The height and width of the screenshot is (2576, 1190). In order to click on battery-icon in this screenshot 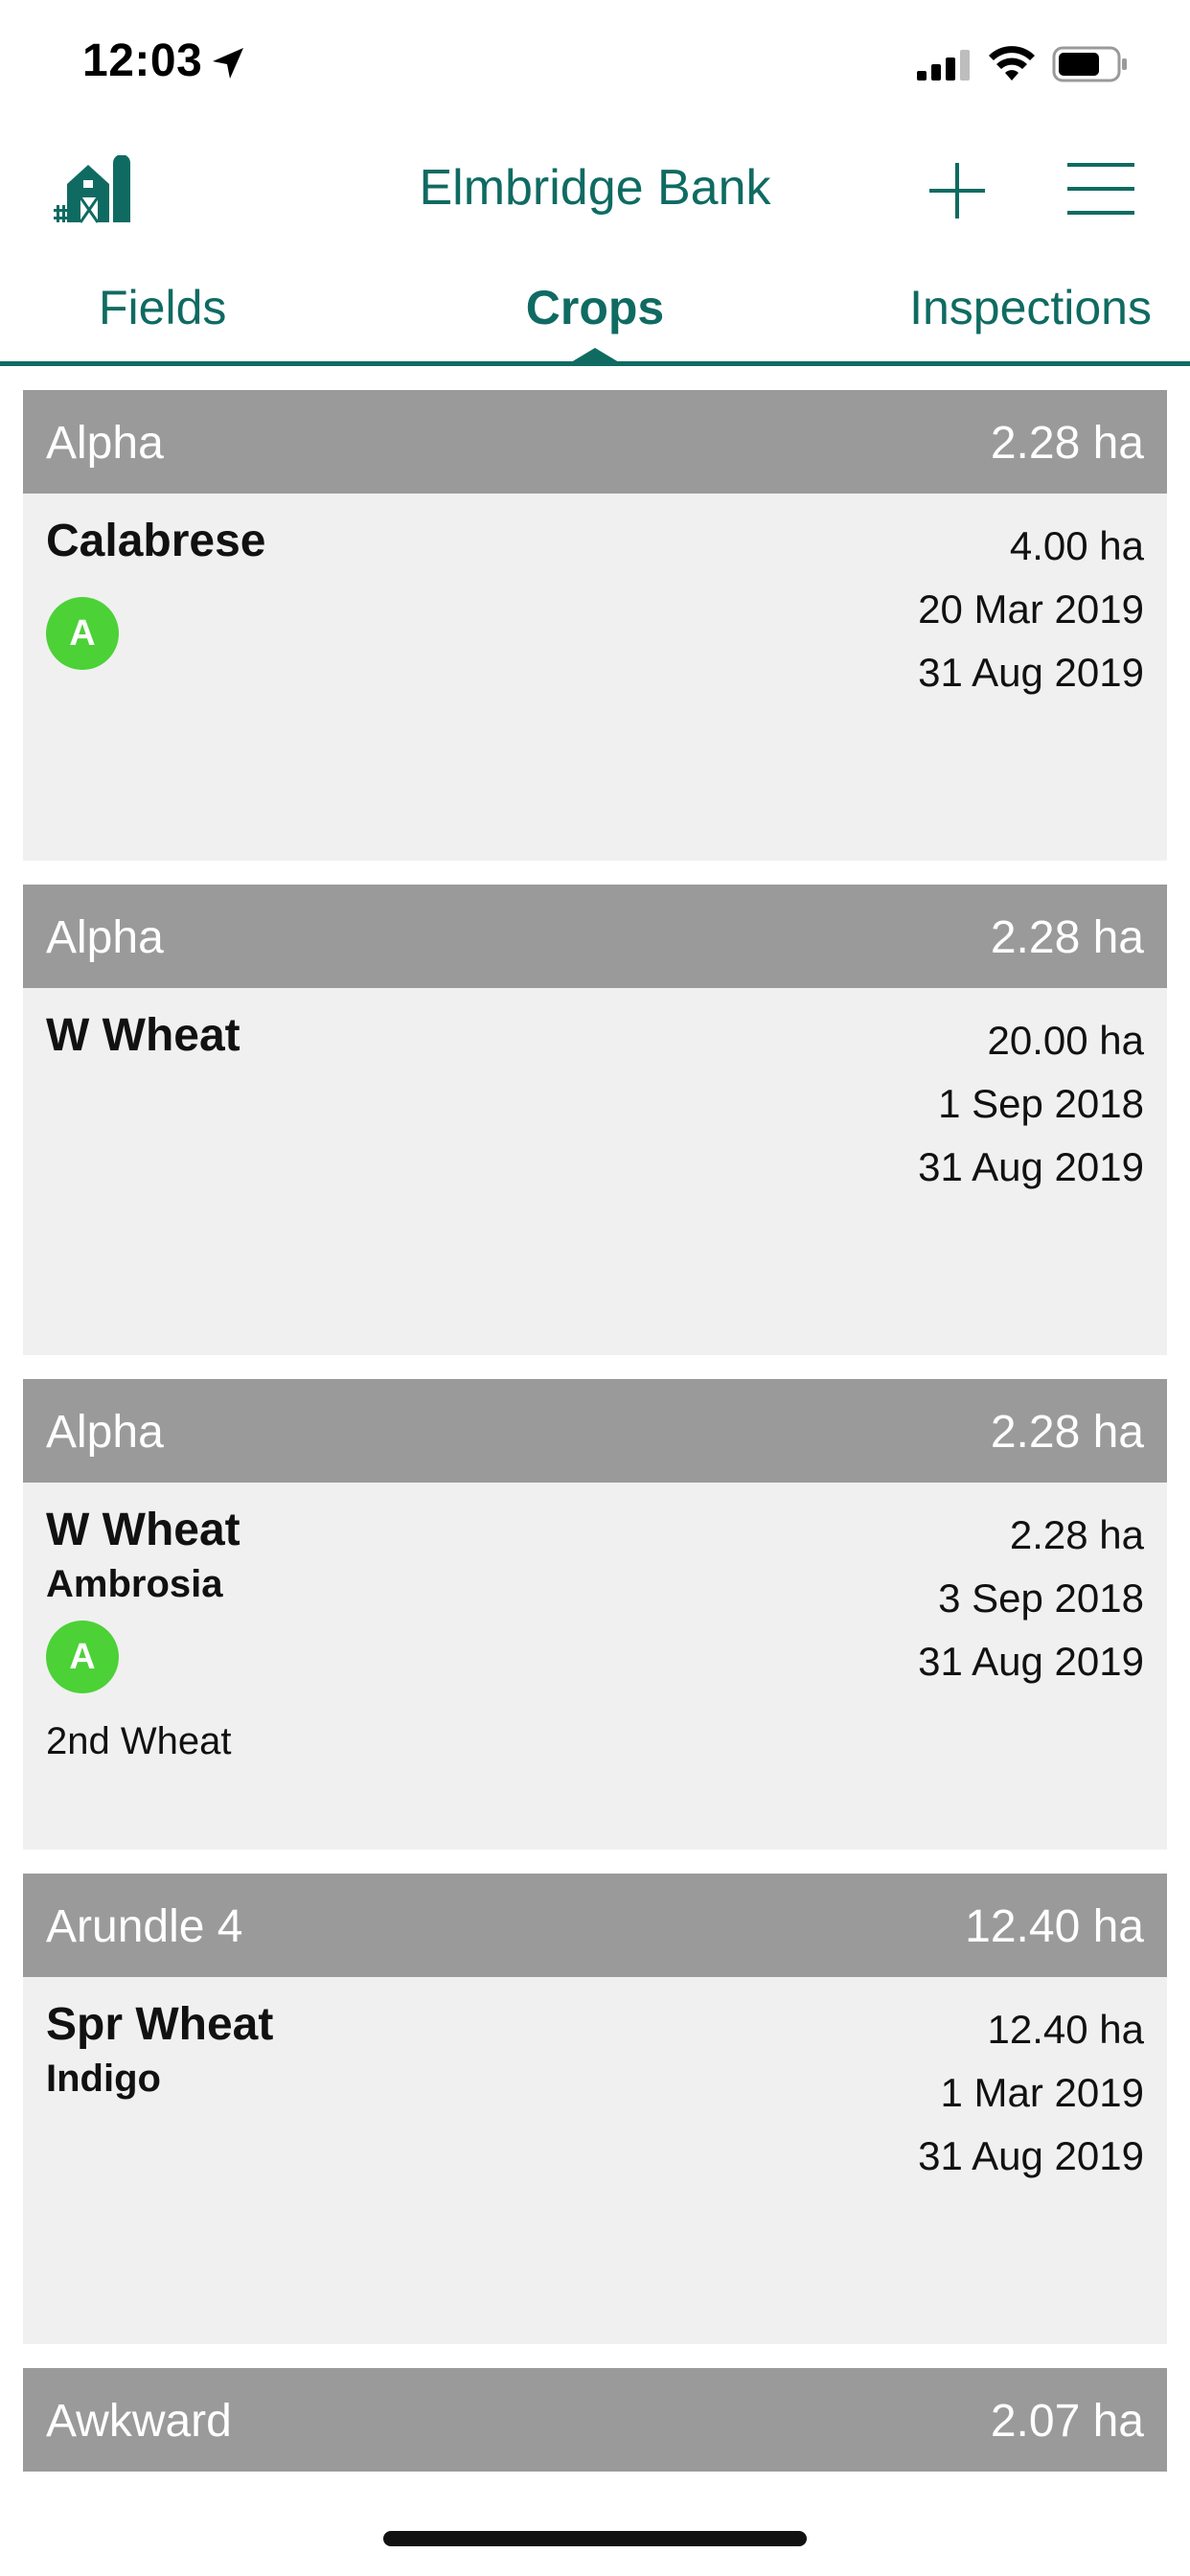, I will do `click(1090, 64)`.